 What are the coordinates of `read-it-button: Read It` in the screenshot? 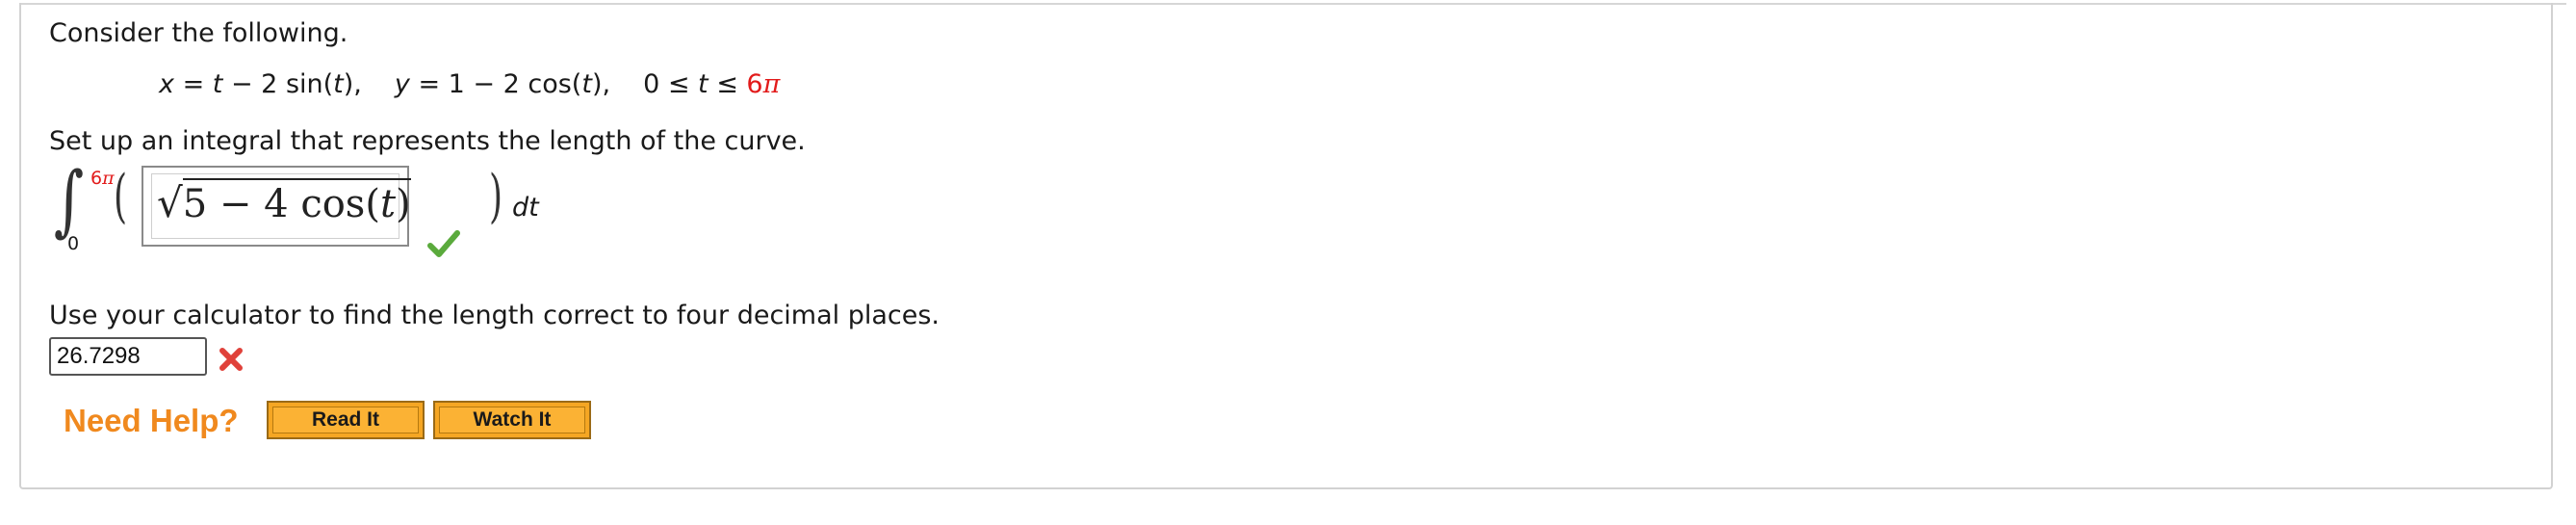 It's located at (346, 420).